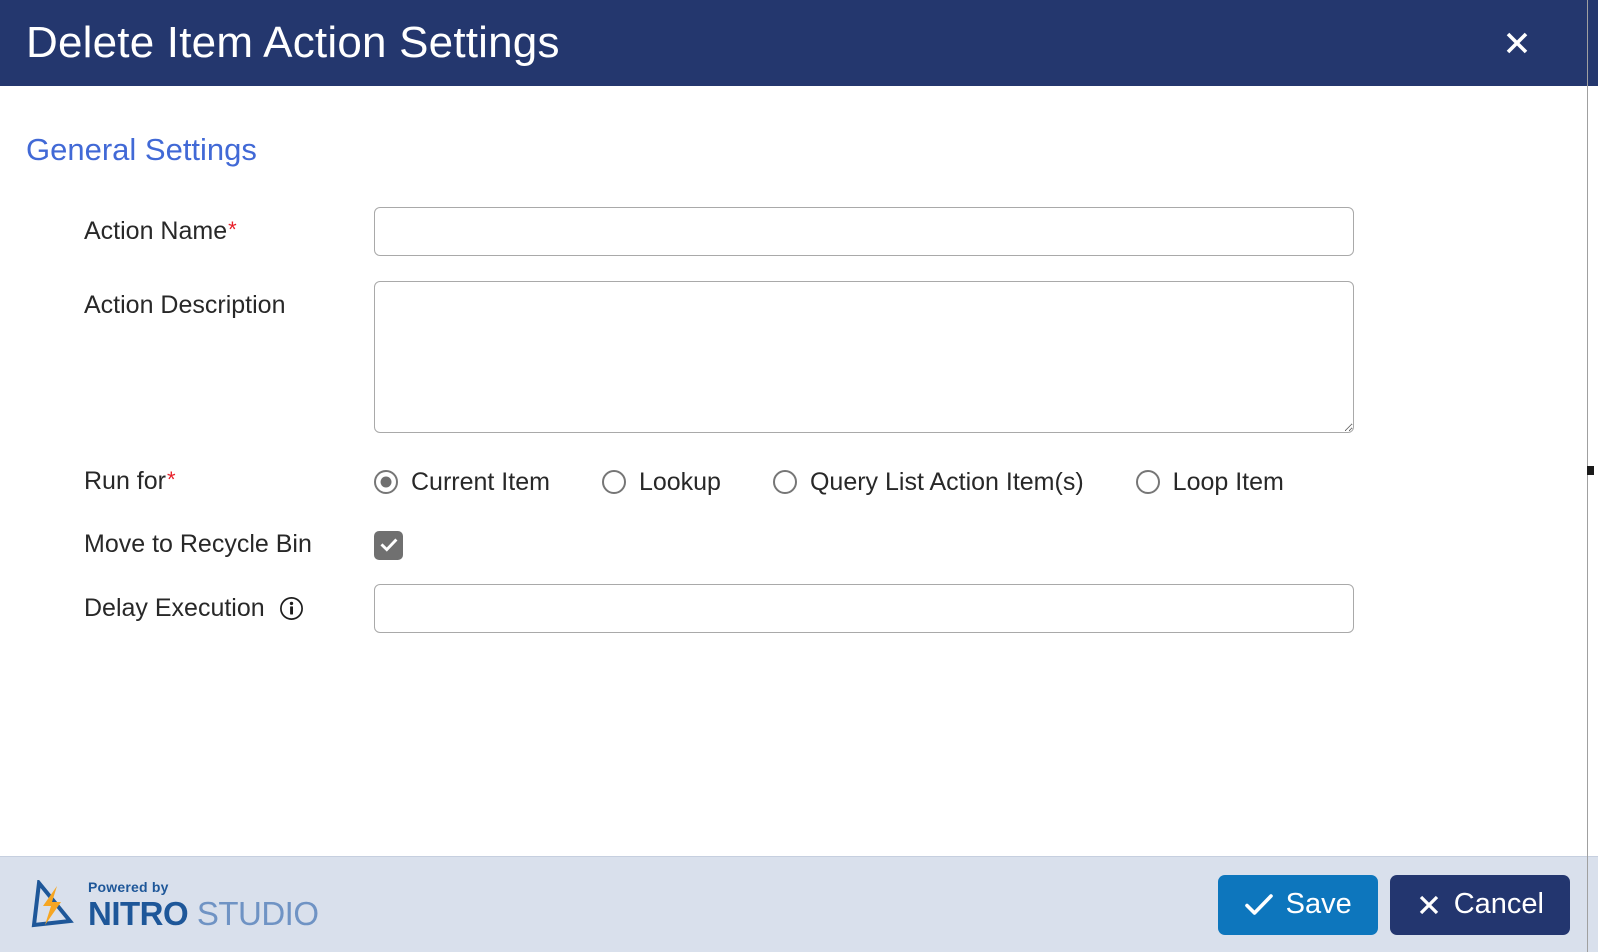 Image resolution: width=1598 pixels, height=952 pixels. I want to click on panel-right-border, so click(1587, 476).